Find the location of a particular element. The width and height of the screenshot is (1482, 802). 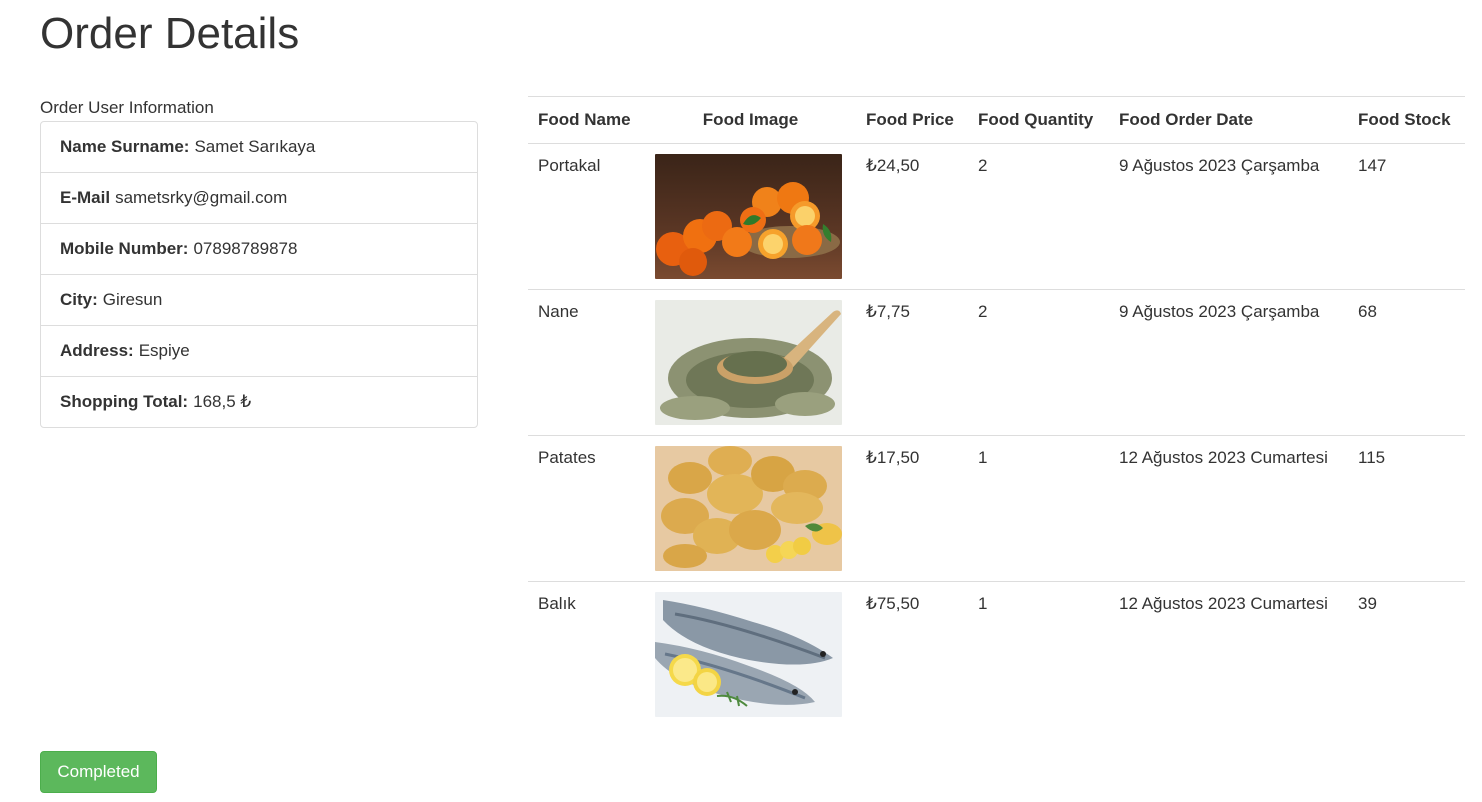

food-name-cell: Balık is located at coordinates (586, 654).